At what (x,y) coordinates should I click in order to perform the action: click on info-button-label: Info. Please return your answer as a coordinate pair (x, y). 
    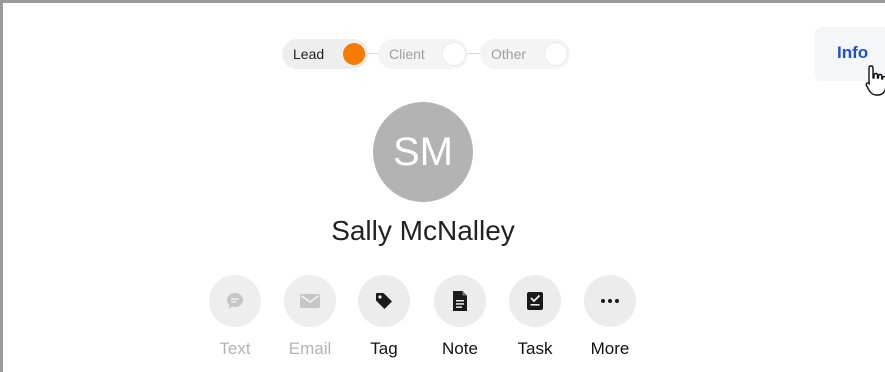
    Looking at the image, I should click on (853, 52).